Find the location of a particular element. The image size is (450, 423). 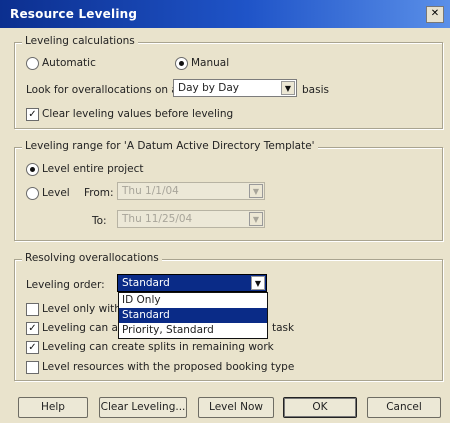

clear-leveling-values-label: Clear leveling values before leveling is located at coordinates (137, 114).